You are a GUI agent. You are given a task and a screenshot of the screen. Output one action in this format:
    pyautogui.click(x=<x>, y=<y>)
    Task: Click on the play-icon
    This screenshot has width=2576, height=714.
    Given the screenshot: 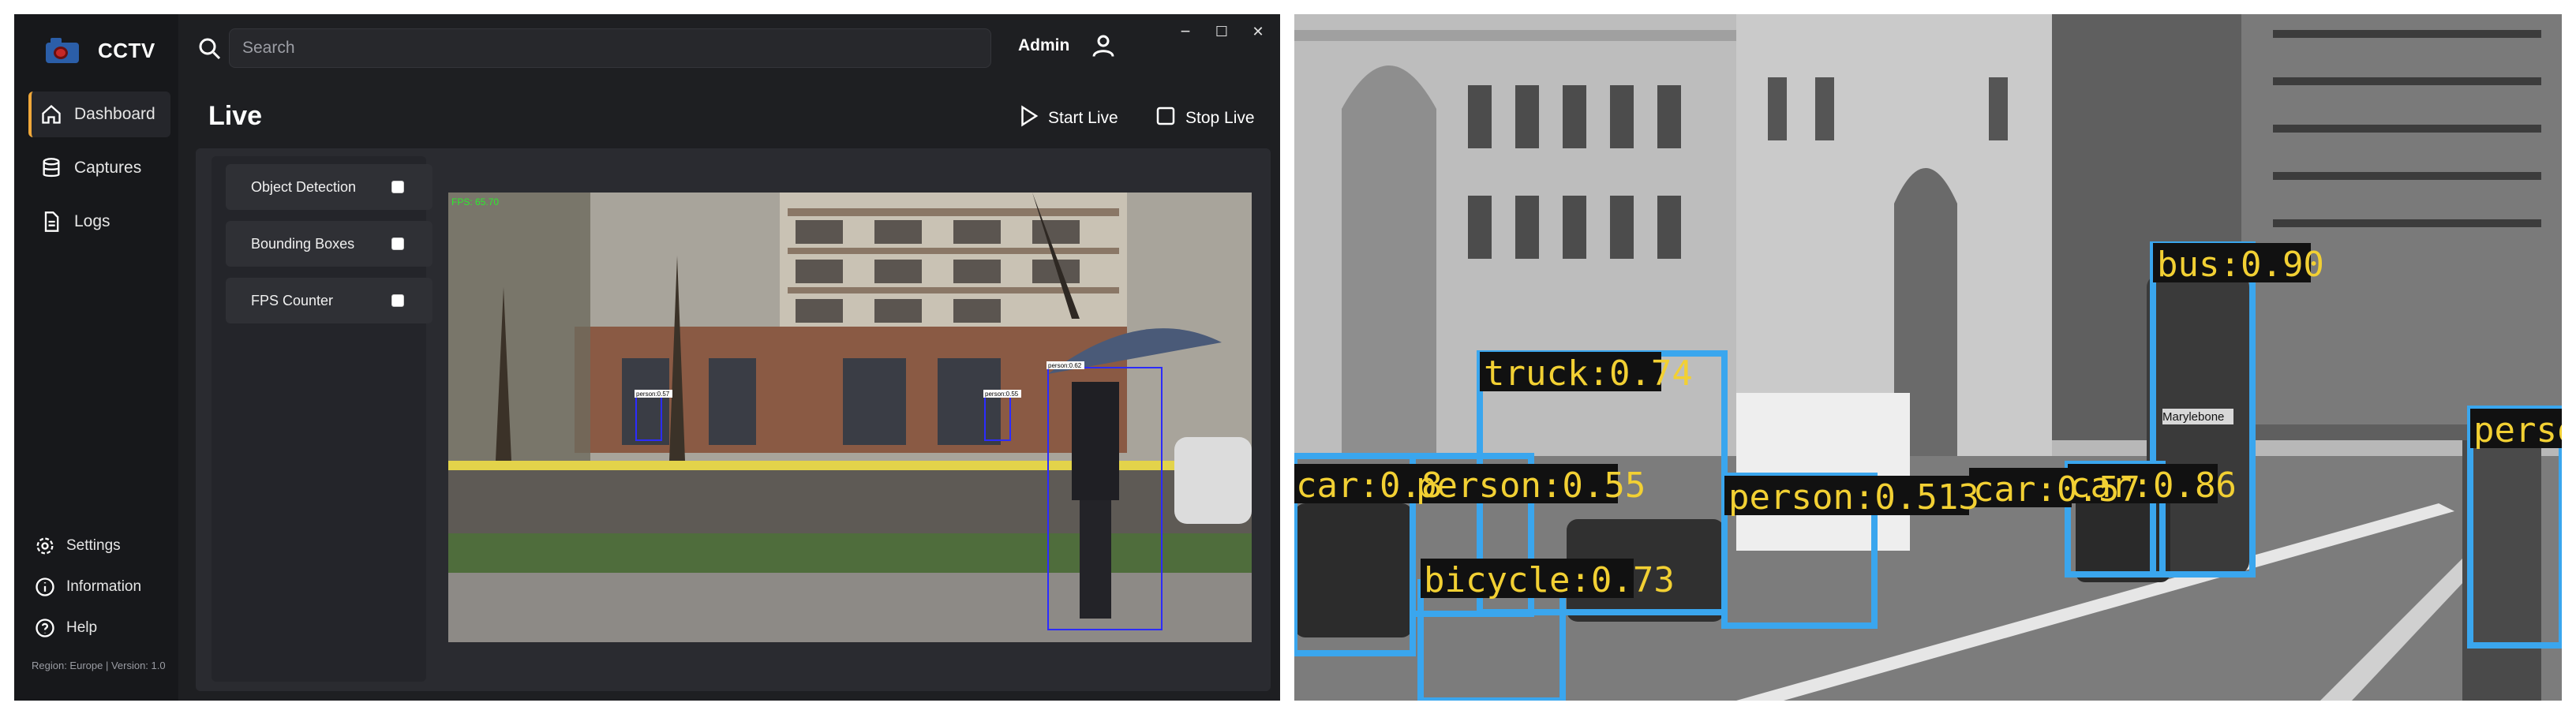 What is the action you would take?
    pyautogui.click(x=1028, y=118)
    